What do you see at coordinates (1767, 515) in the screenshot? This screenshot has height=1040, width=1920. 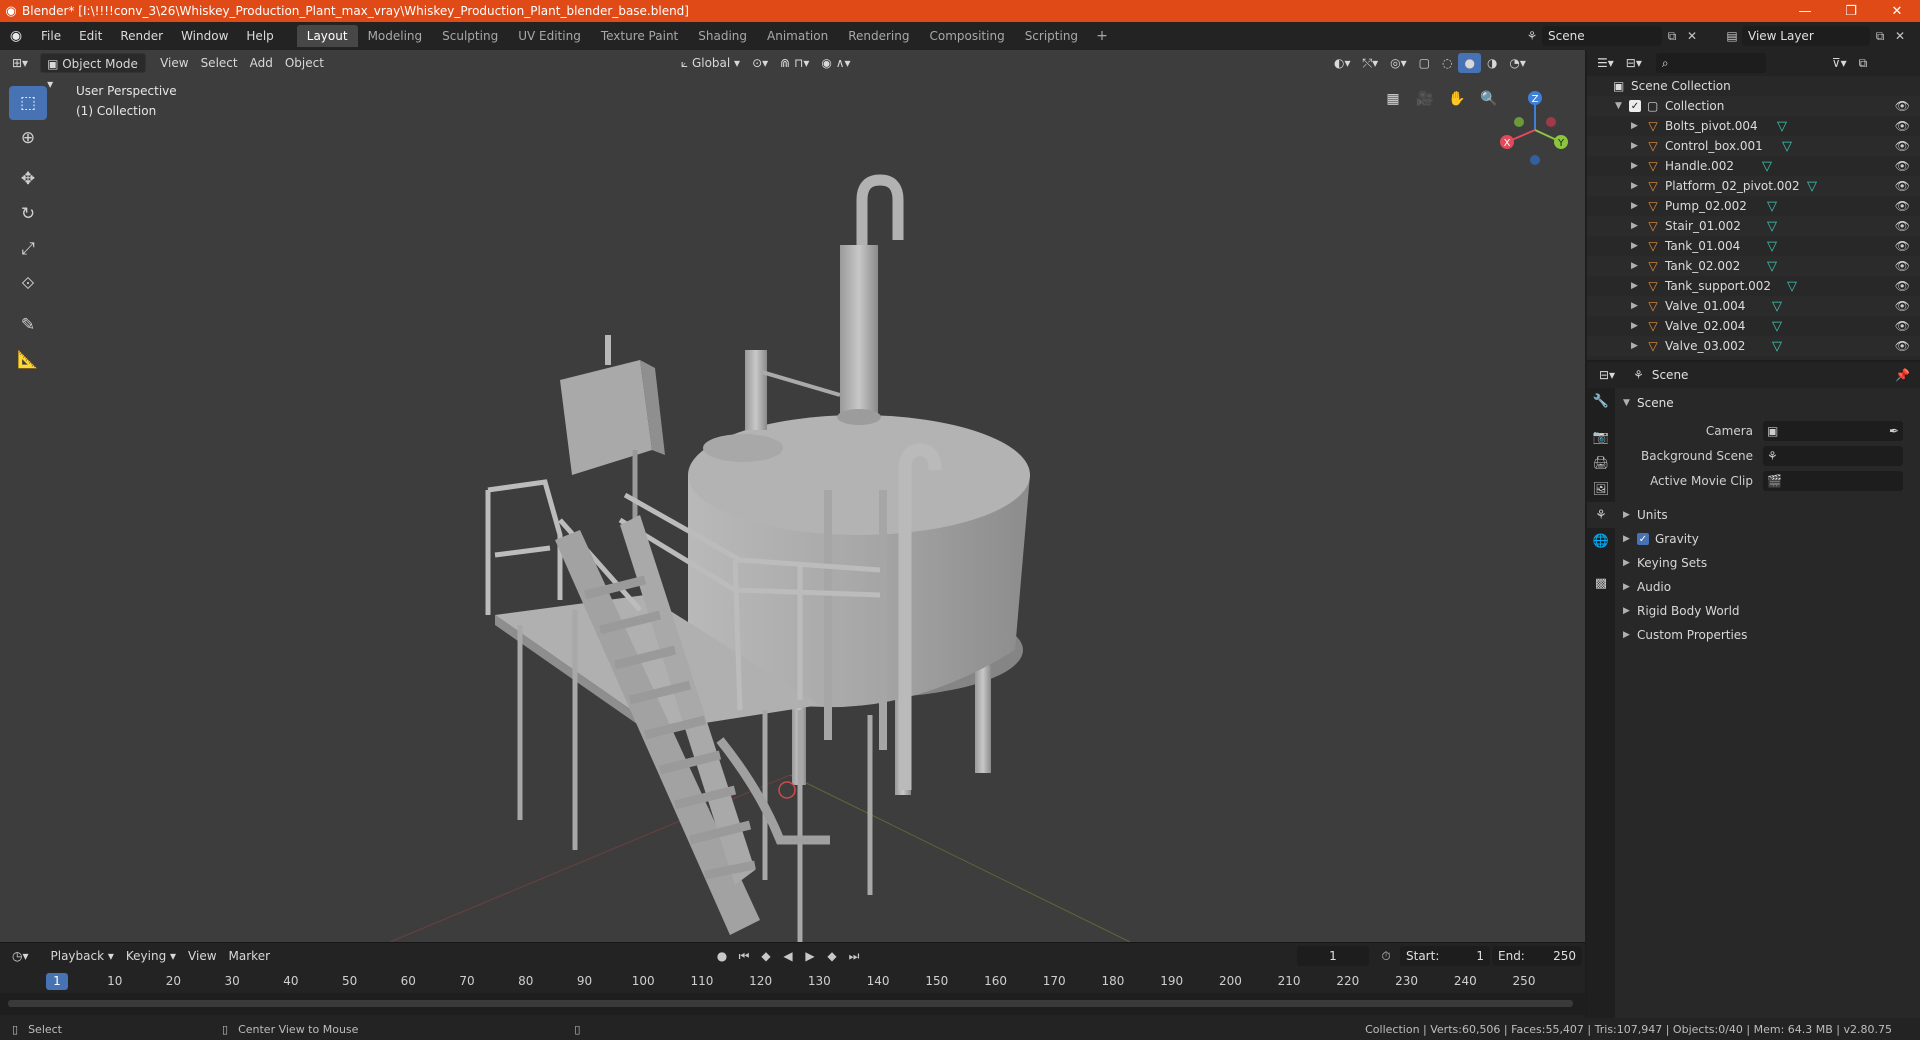 I see `units-panel: ▶ Units` at bounding box center [1767, 515].